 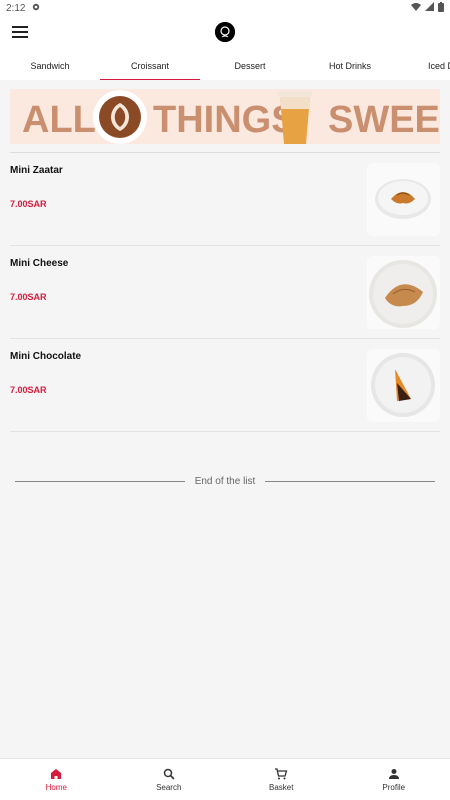 I want to click on banner-word-sweet: SWEET, so click(x=384, y=120).